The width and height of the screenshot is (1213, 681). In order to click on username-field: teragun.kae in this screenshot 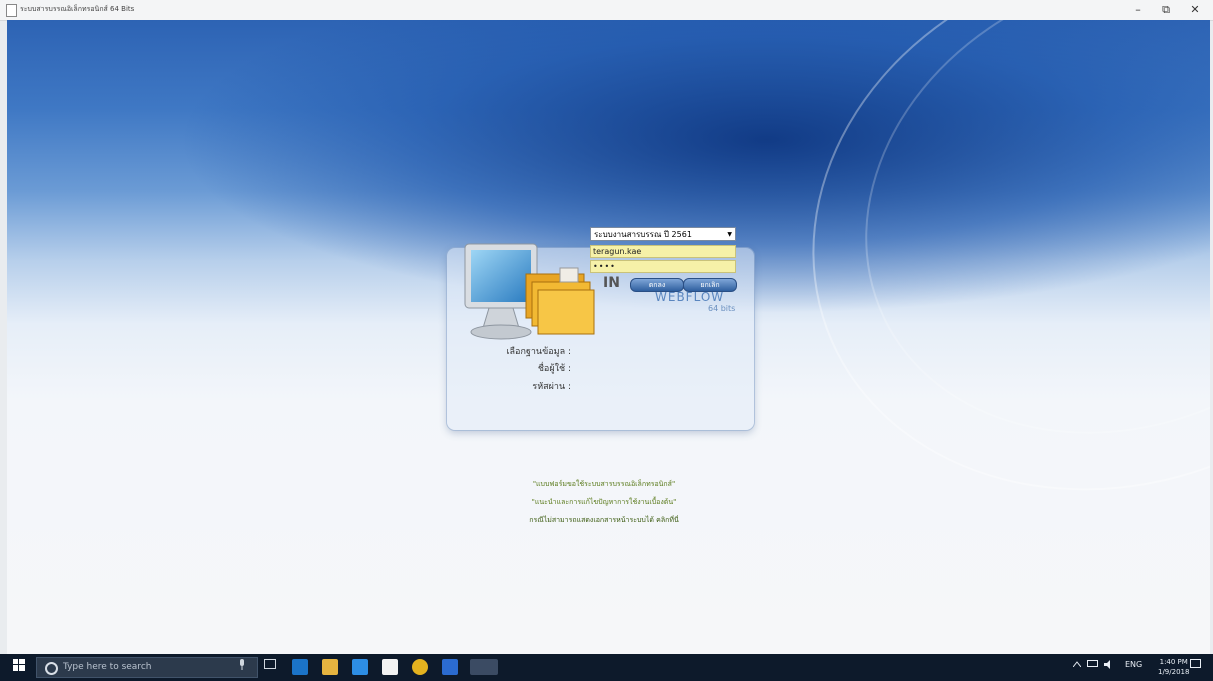, I will do `click(663, 251)`.